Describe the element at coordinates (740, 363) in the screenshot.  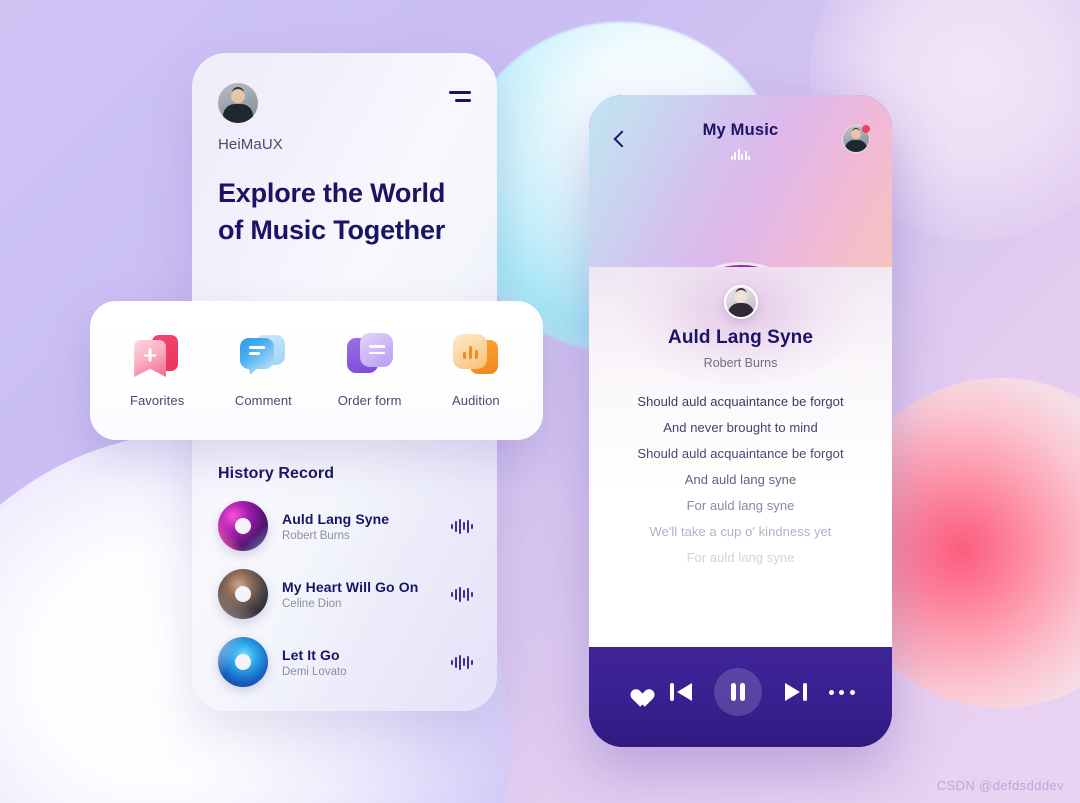
I see `now-playing-artist: Robert Burns` at that location.